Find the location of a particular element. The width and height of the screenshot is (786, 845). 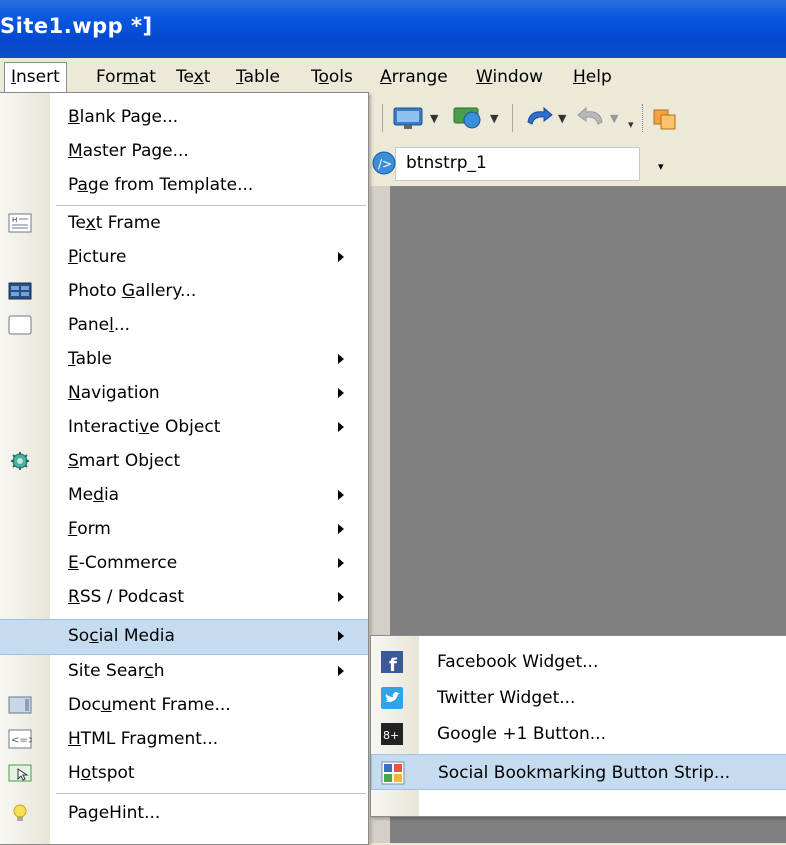

object-selector-dropdown-icon: ▾ is located at coordinates (661, 166).